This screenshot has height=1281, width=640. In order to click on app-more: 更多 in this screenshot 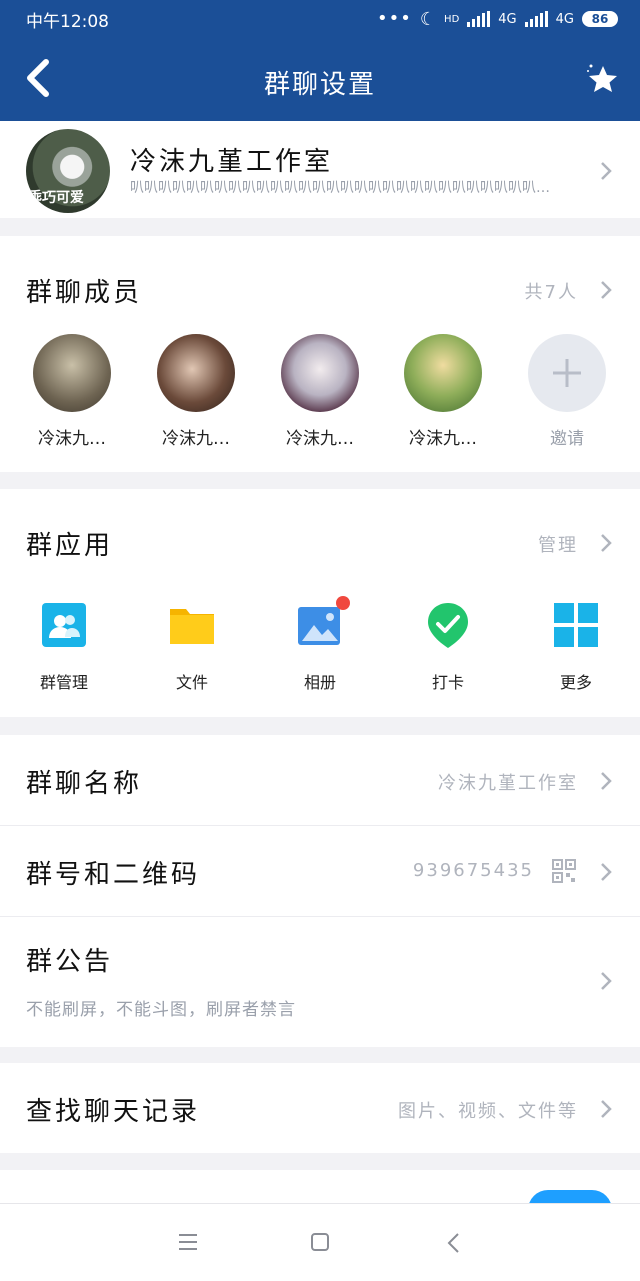, I will do `click(576, 647)`.